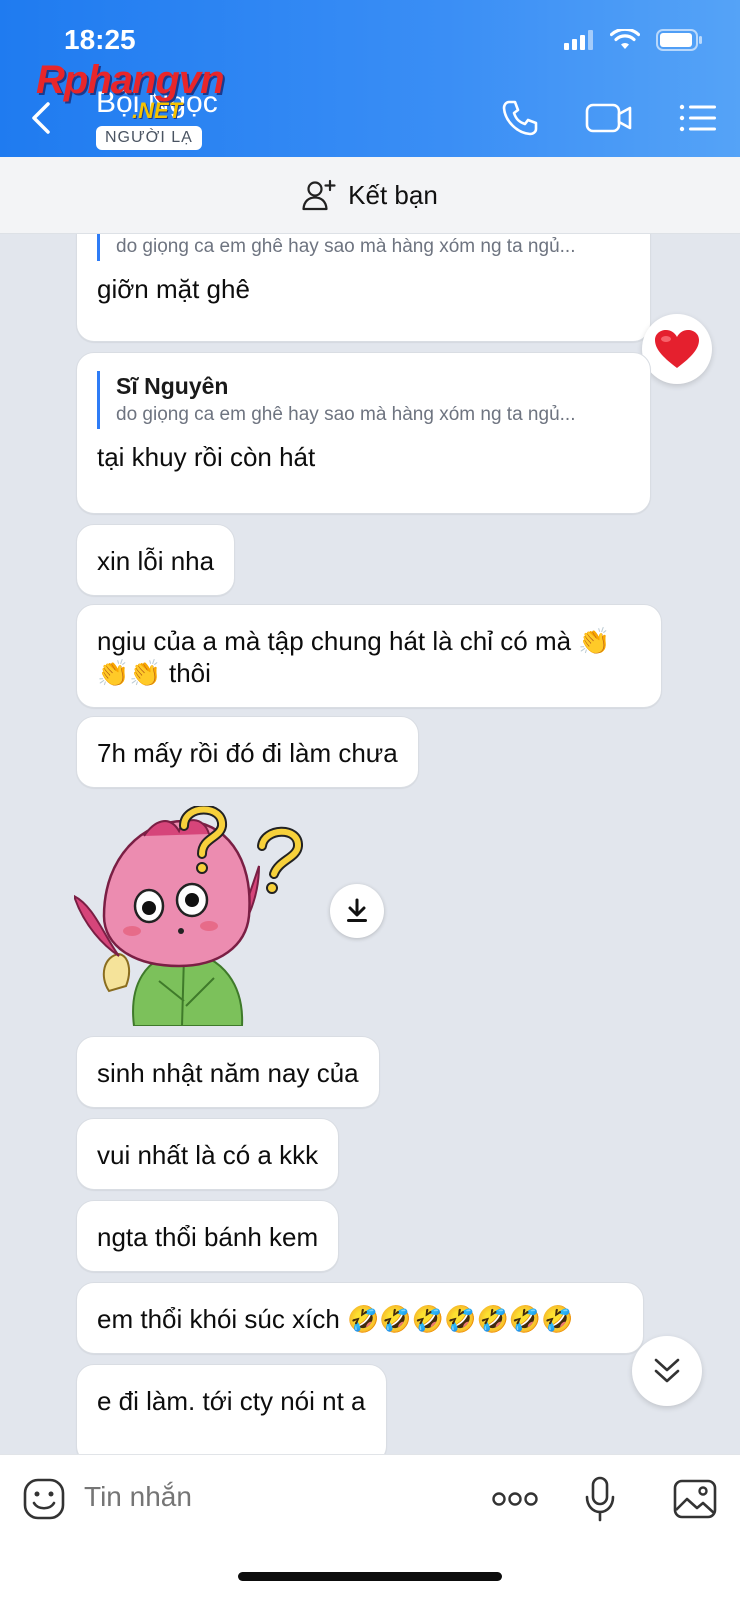 The width and height of the screenshot is (740, 1600). I want to click on send-image-button, so click(695, 1499).